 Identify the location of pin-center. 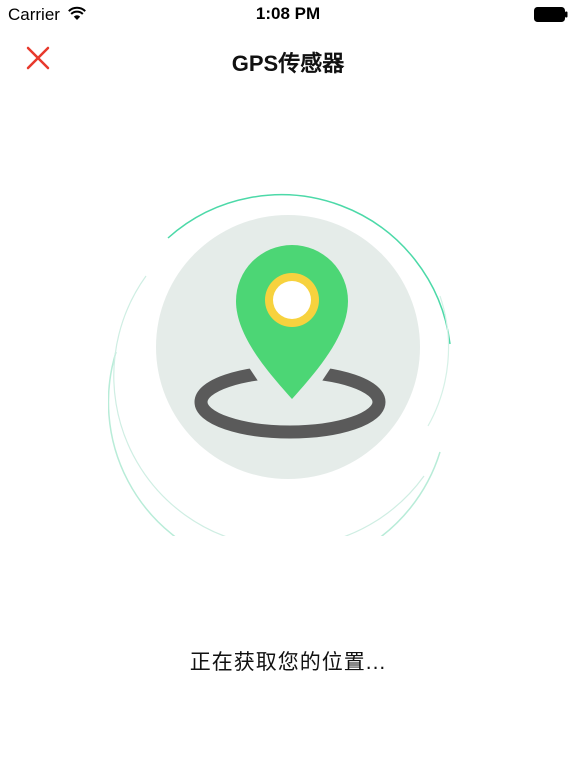
(292, 300).